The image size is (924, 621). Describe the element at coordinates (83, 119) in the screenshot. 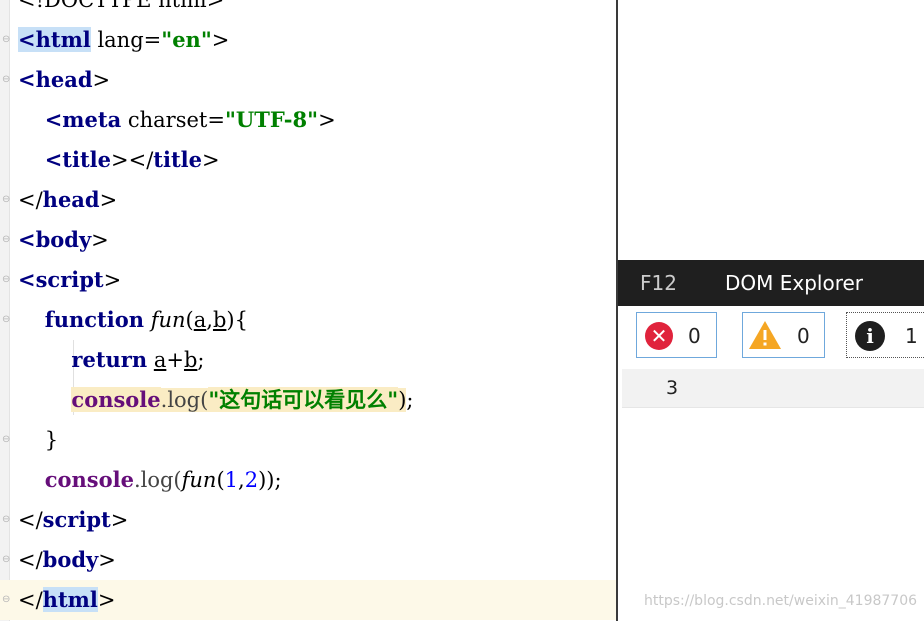

I see `code-token: <meta` at that location.